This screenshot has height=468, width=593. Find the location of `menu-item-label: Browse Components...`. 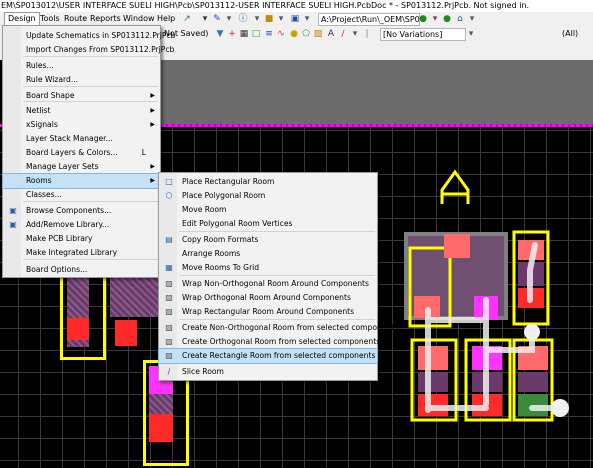

menu-item-label: Browse Components... is located at coordinates (69, 210).